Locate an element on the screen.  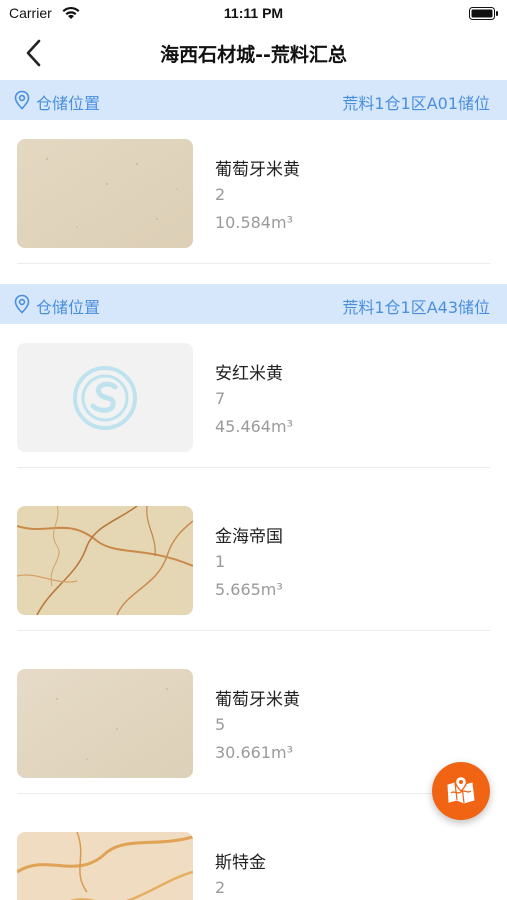
section-location: 荒料1仓1区A01储位 is located at coordinates (416, 103).